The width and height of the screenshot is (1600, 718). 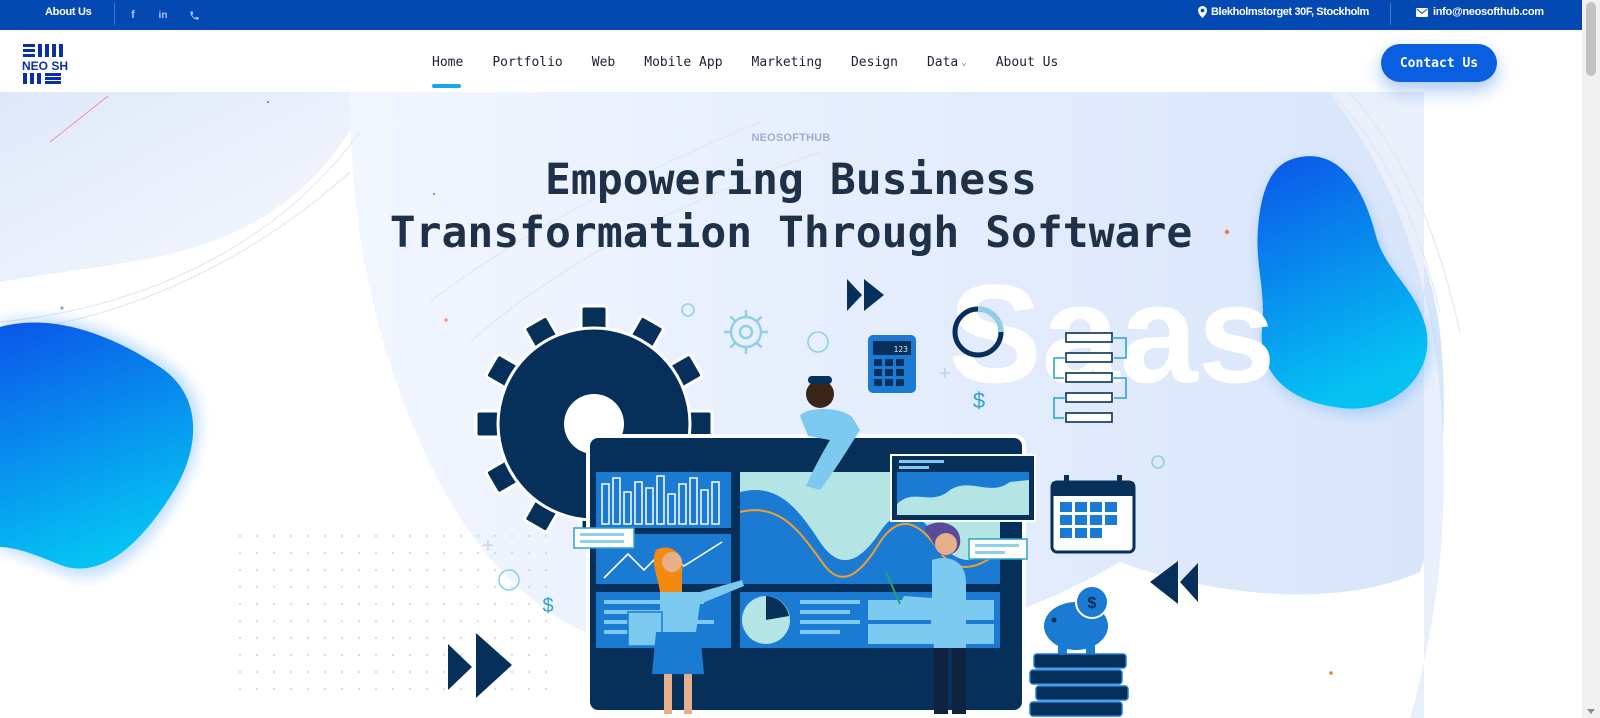 I want to click on site-logo: NEO SH, so click(x=45, y=64).